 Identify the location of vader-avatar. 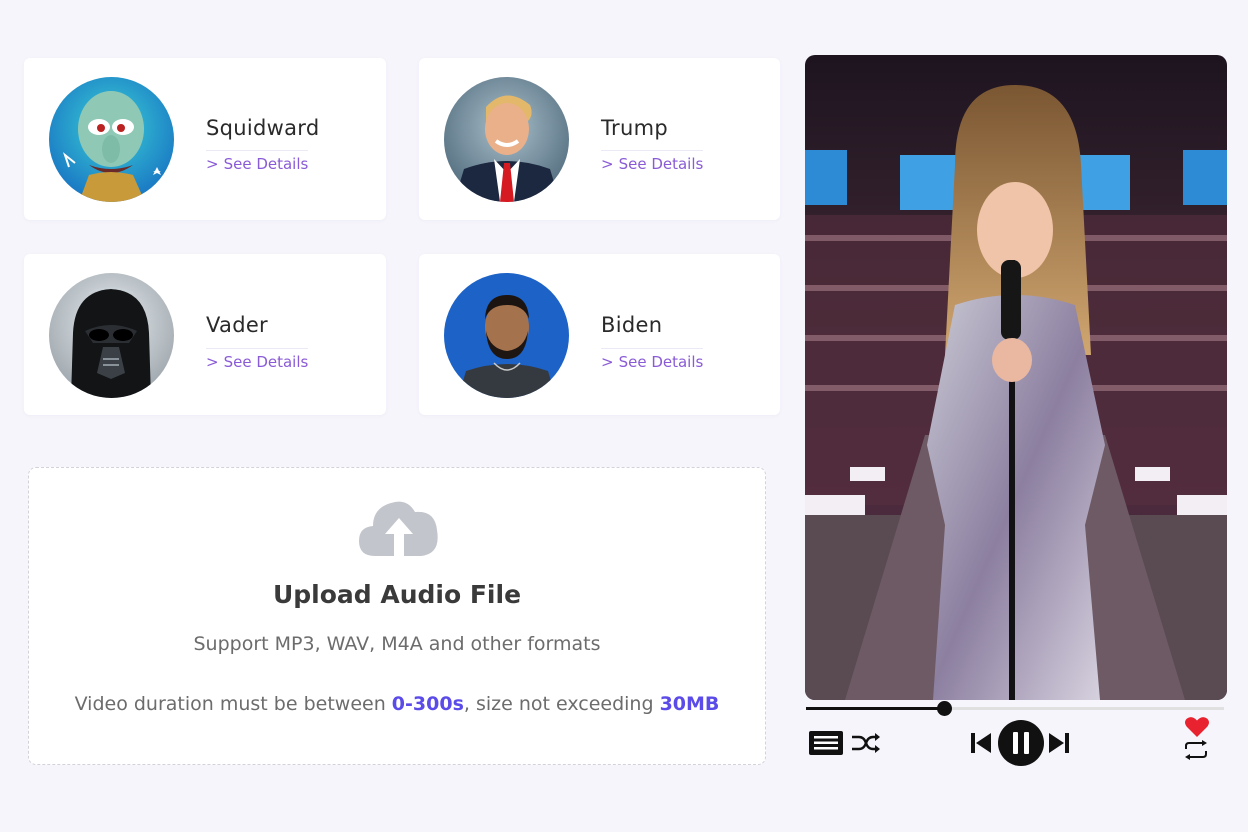
(111, 335).